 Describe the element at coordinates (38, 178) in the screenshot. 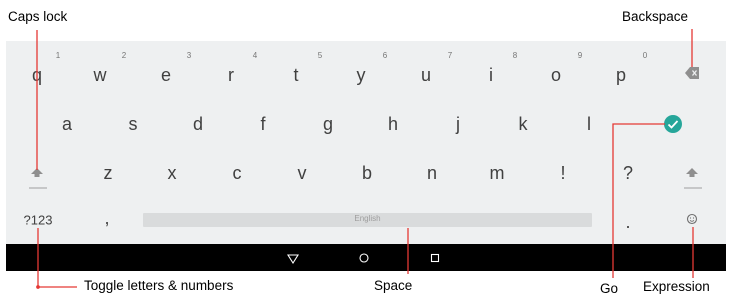

I see `shift-icon` at that location.